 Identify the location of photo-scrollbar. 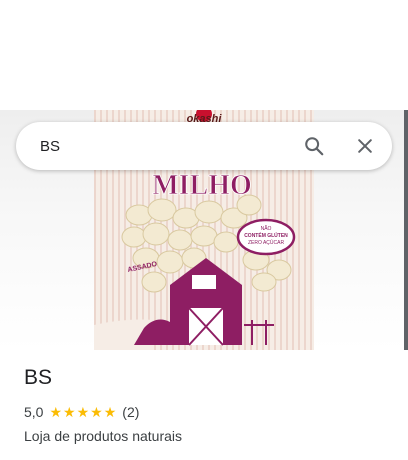
(406, 230).